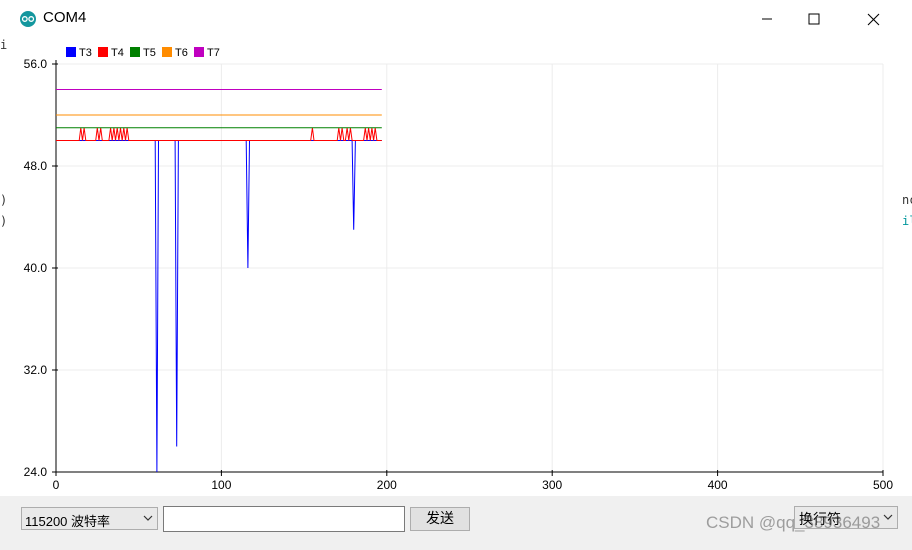 This screenshot has height=550, width=912. What do you see at coordinates (552, 485) in the screenshot?
I see `x-tick-label: 300` at bounding box center [552, 485].